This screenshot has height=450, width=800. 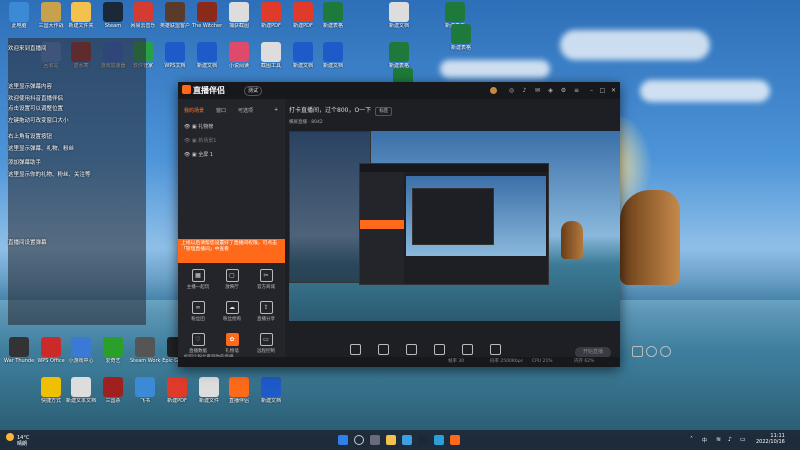 What do you see at coordinates (563, 90) in the screenshot?
I see `settings-icon: ⚙` at bounding box center [563, 90].